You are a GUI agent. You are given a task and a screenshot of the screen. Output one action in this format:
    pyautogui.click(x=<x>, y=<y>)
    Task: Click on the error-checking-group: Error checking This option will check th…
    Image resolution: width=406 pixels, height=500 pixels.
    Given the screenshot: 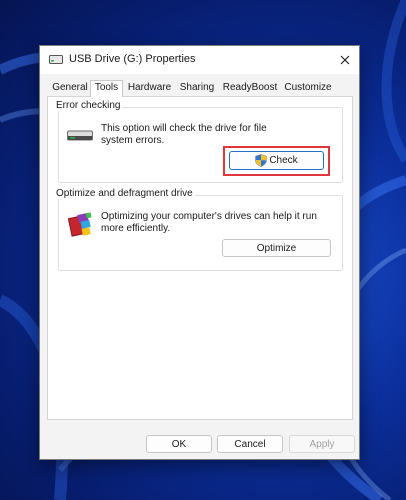 What is the action you would take?
    pyautogui.click(x=198, y=141)
    